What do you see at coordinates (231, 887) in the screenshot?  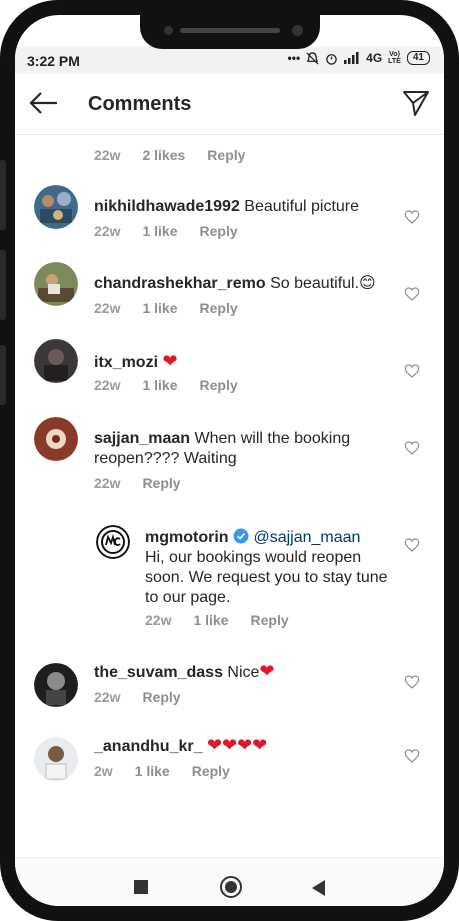 I see `home-icon` at bounding box center [231, 887].